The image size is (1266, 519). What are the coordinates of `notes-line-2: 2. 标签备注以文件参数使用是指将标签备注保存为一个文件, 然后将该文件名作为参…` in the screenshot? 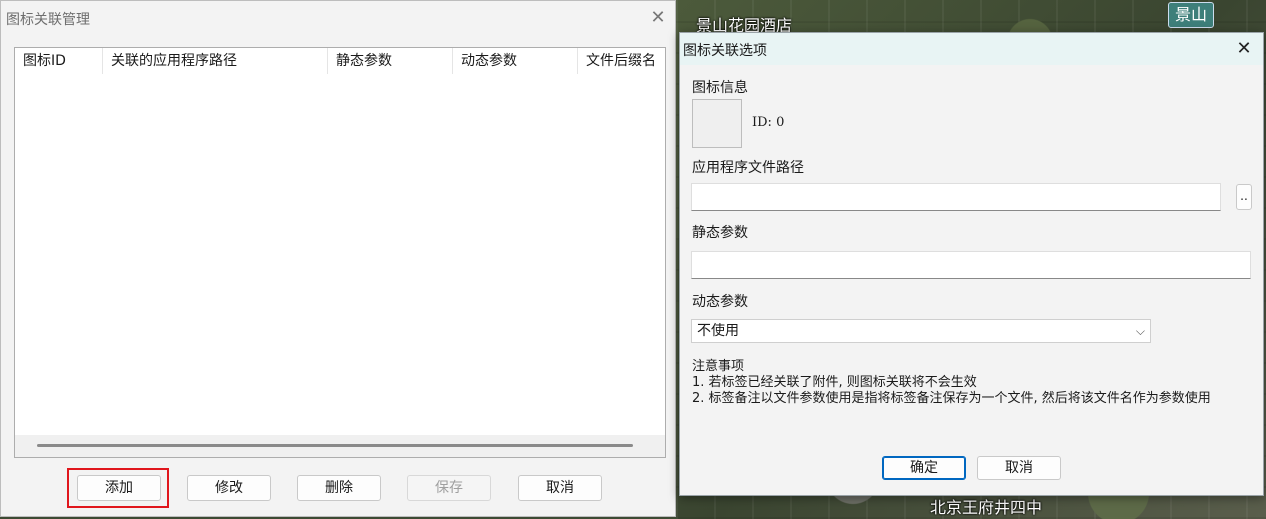 It's located at (951, 398).